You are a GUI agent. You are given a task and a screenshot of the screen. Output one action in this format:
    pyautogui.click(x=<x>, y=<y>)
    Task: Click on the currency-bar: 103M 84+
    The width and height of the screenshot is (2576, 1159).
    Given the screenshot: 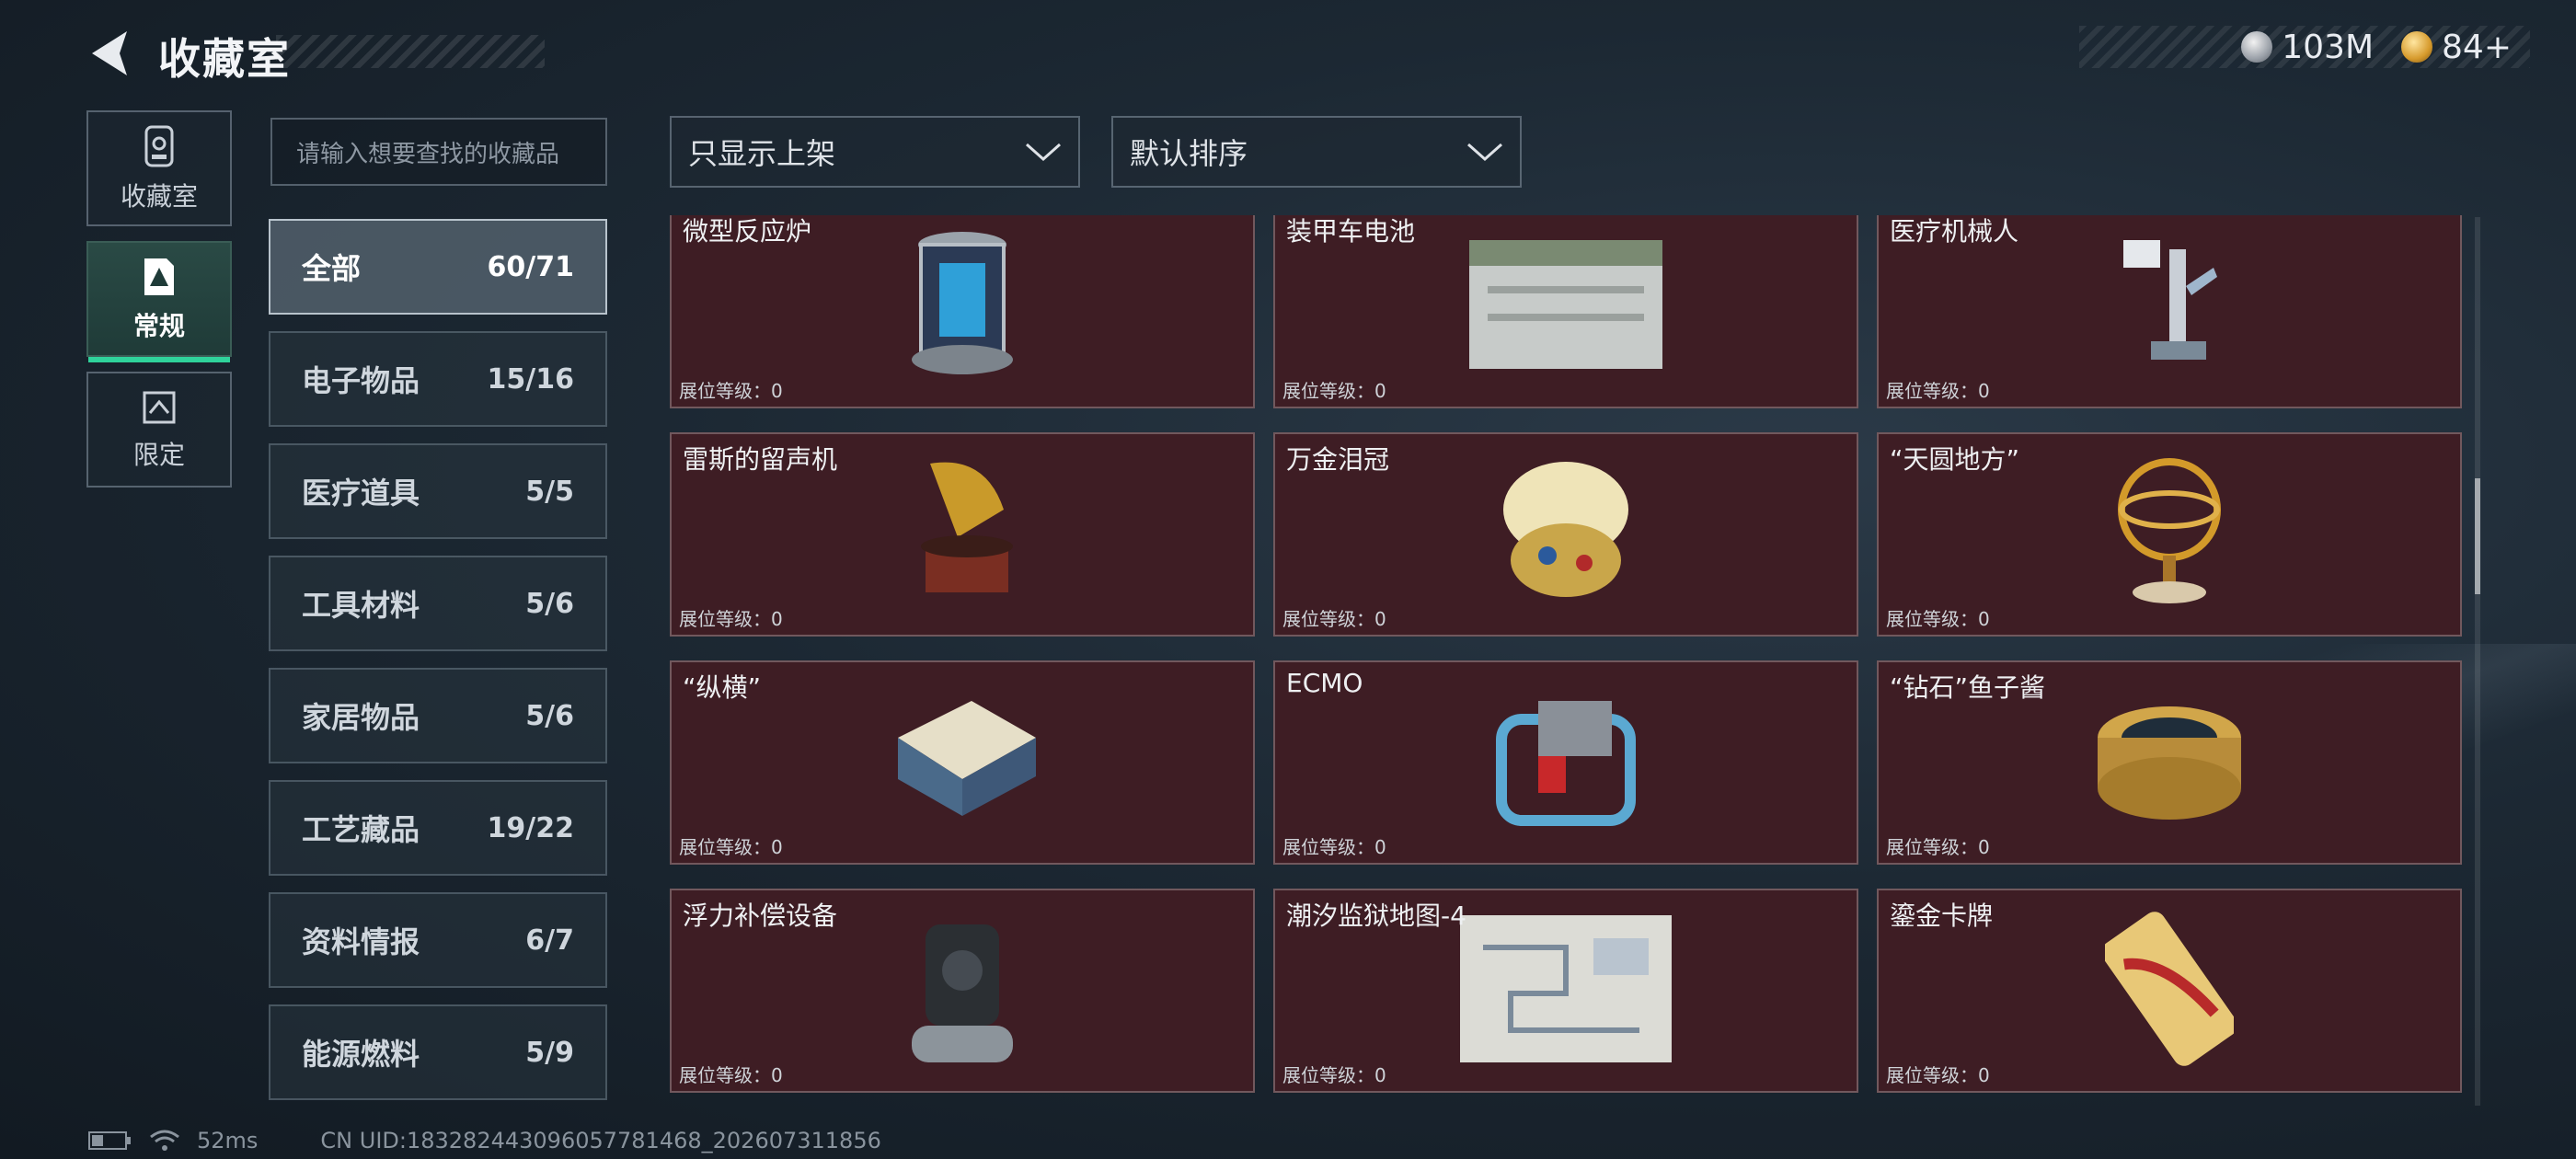 What is the action you would take?
    pyautogui.click(x=2304, y=47)
    